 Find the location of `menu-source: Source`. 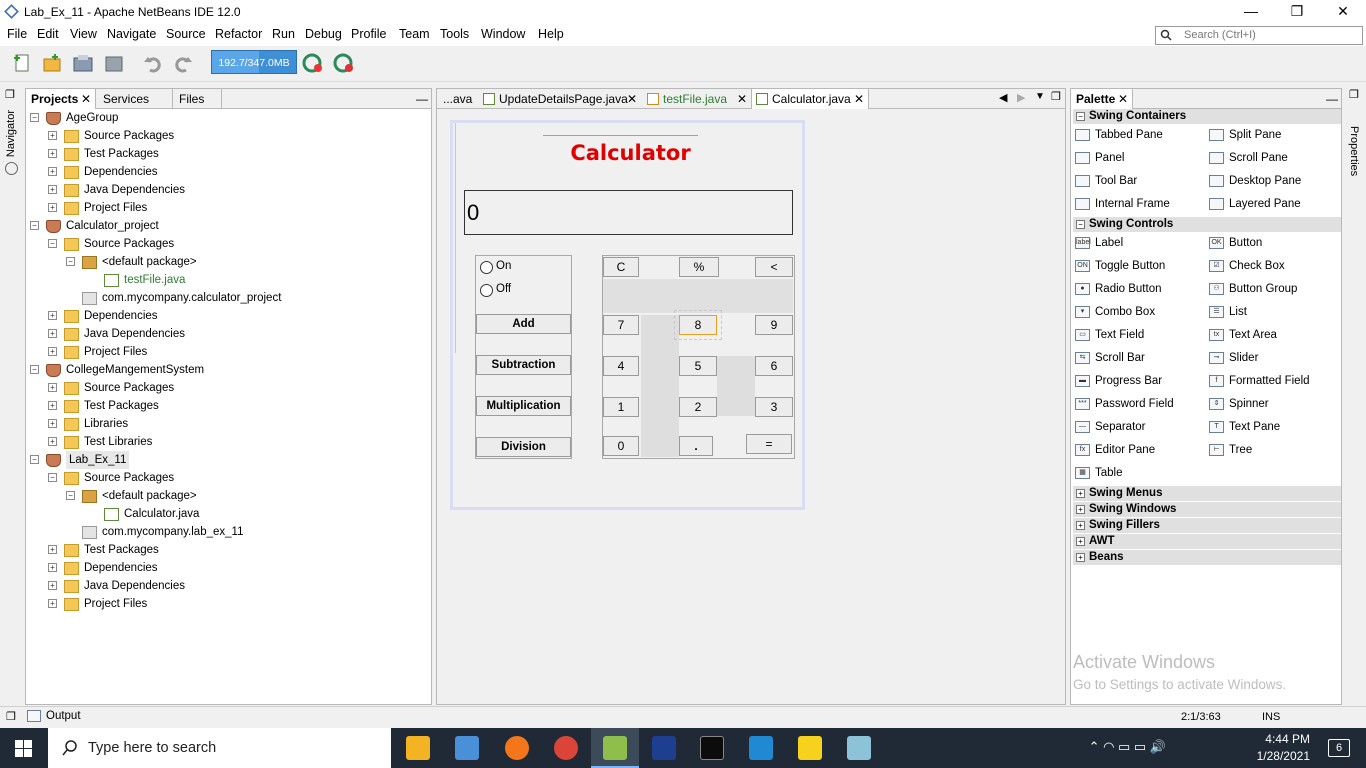

menu-source: Source is located at coordinates (186, 34).